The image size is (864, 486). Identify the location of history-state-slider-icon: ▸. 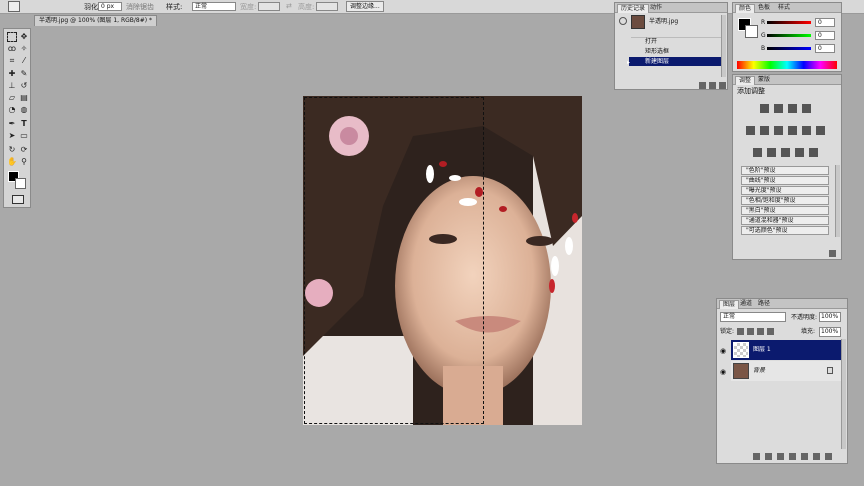
(628, 62).